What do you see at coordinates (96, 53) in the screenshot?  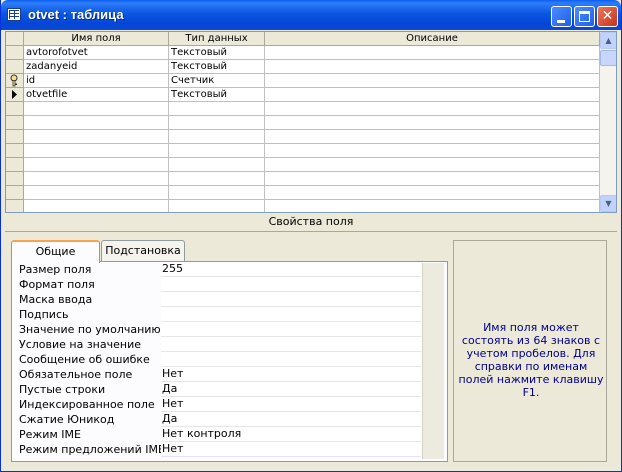 I see `grid-cell-field-name: avtorofotvet` at bounding box center [96, 53].